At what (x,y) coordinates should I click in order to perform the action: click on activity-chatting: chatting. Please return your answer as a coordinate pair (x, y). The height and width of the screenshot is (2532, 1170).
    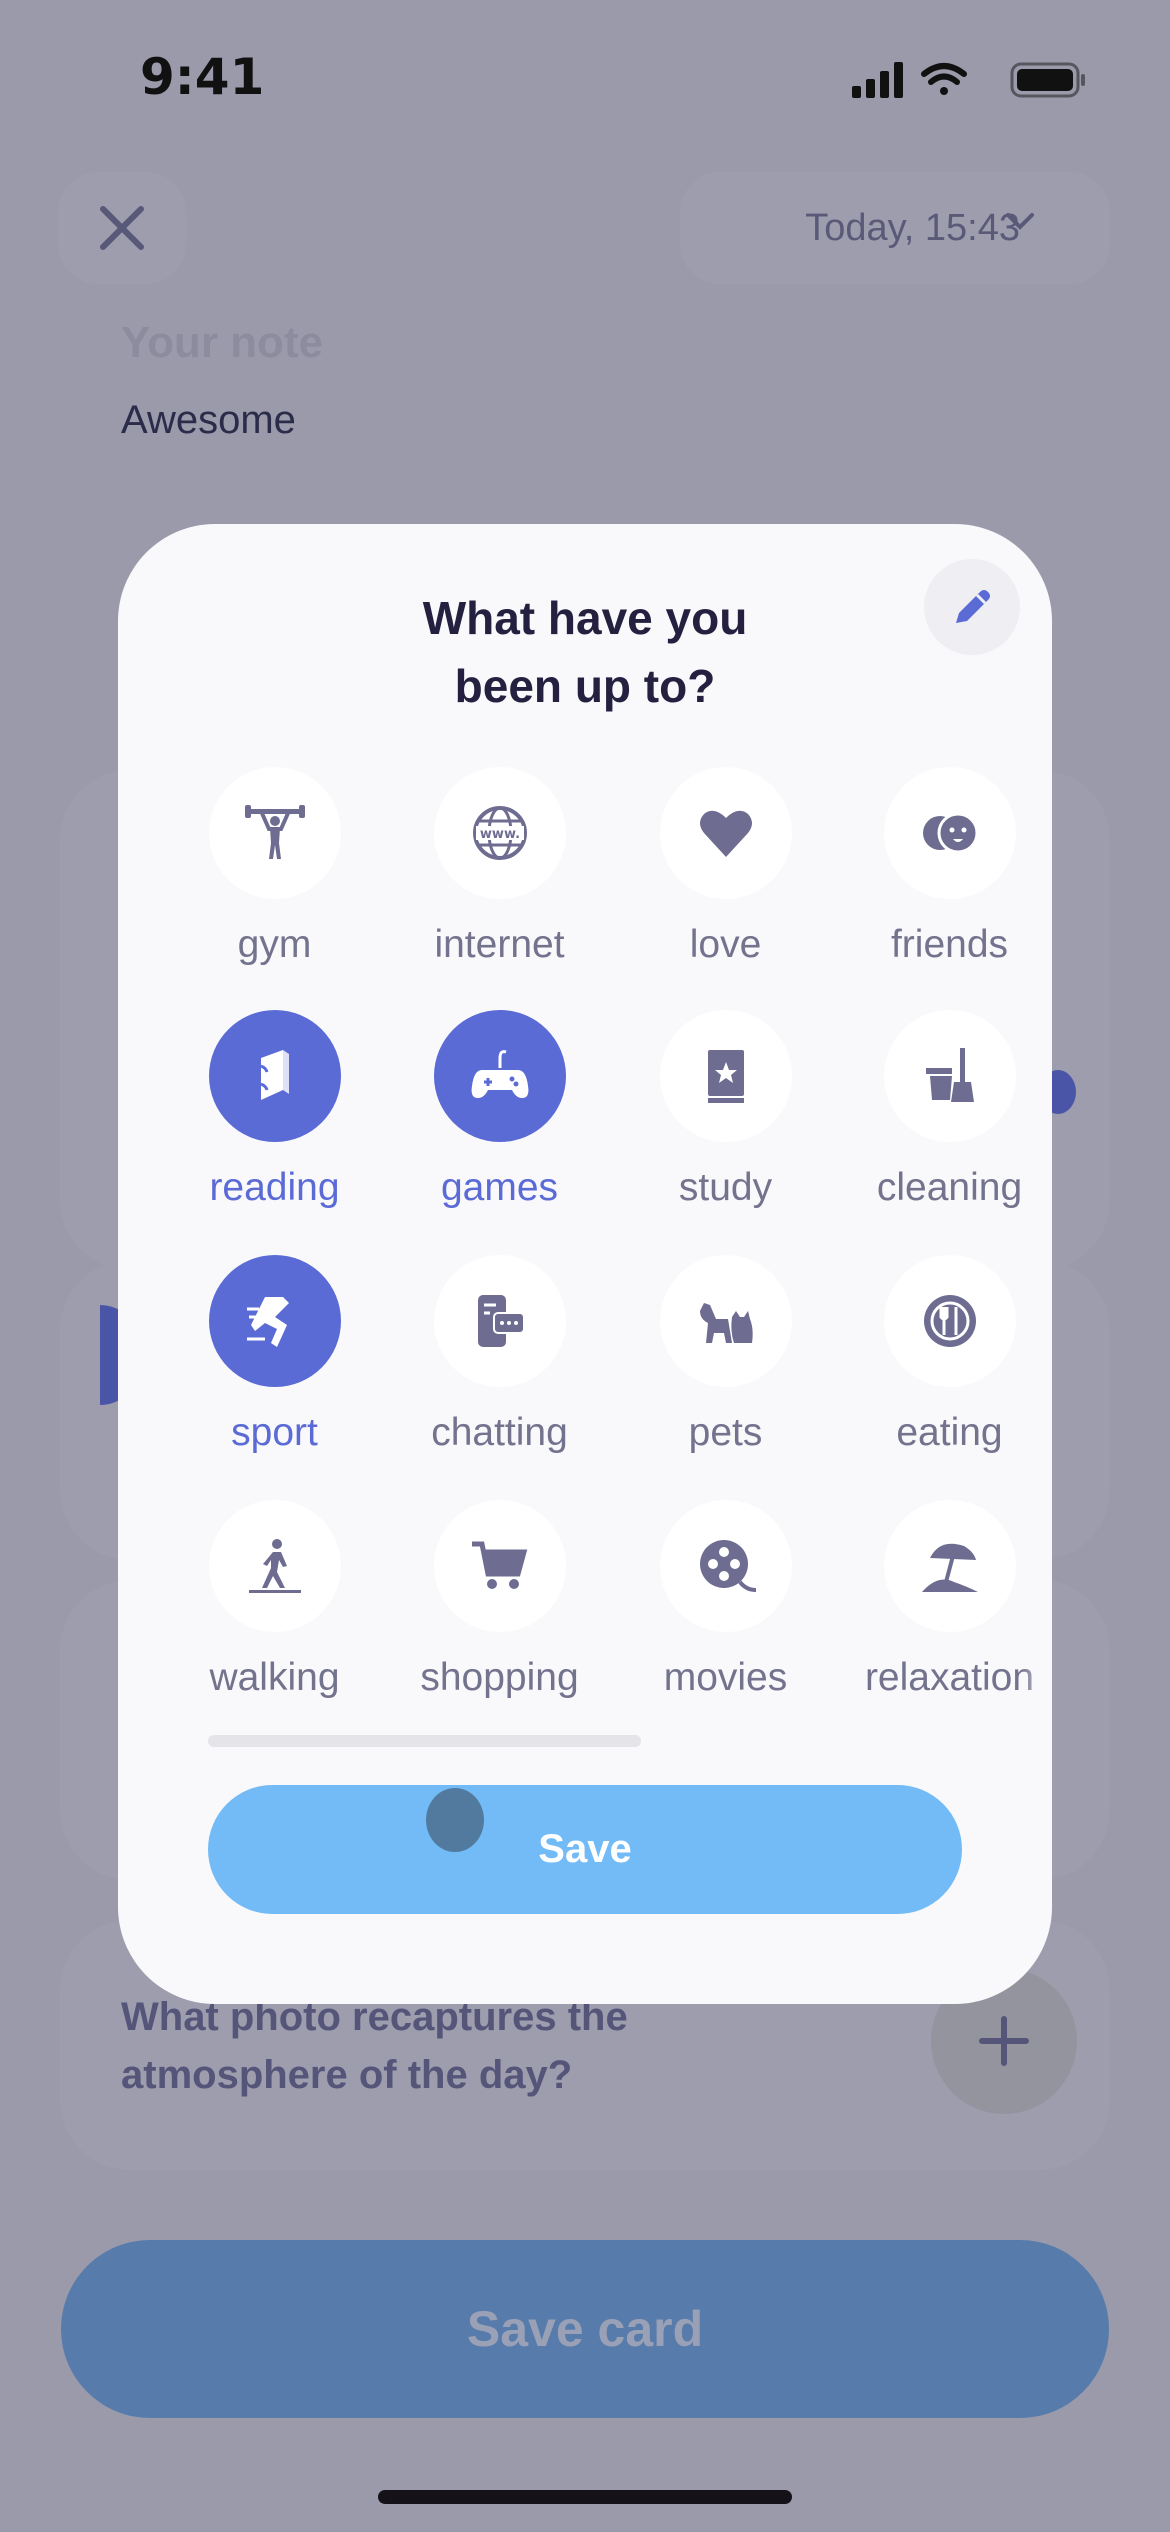
    Looking at the image, I should click on (499, 1355).